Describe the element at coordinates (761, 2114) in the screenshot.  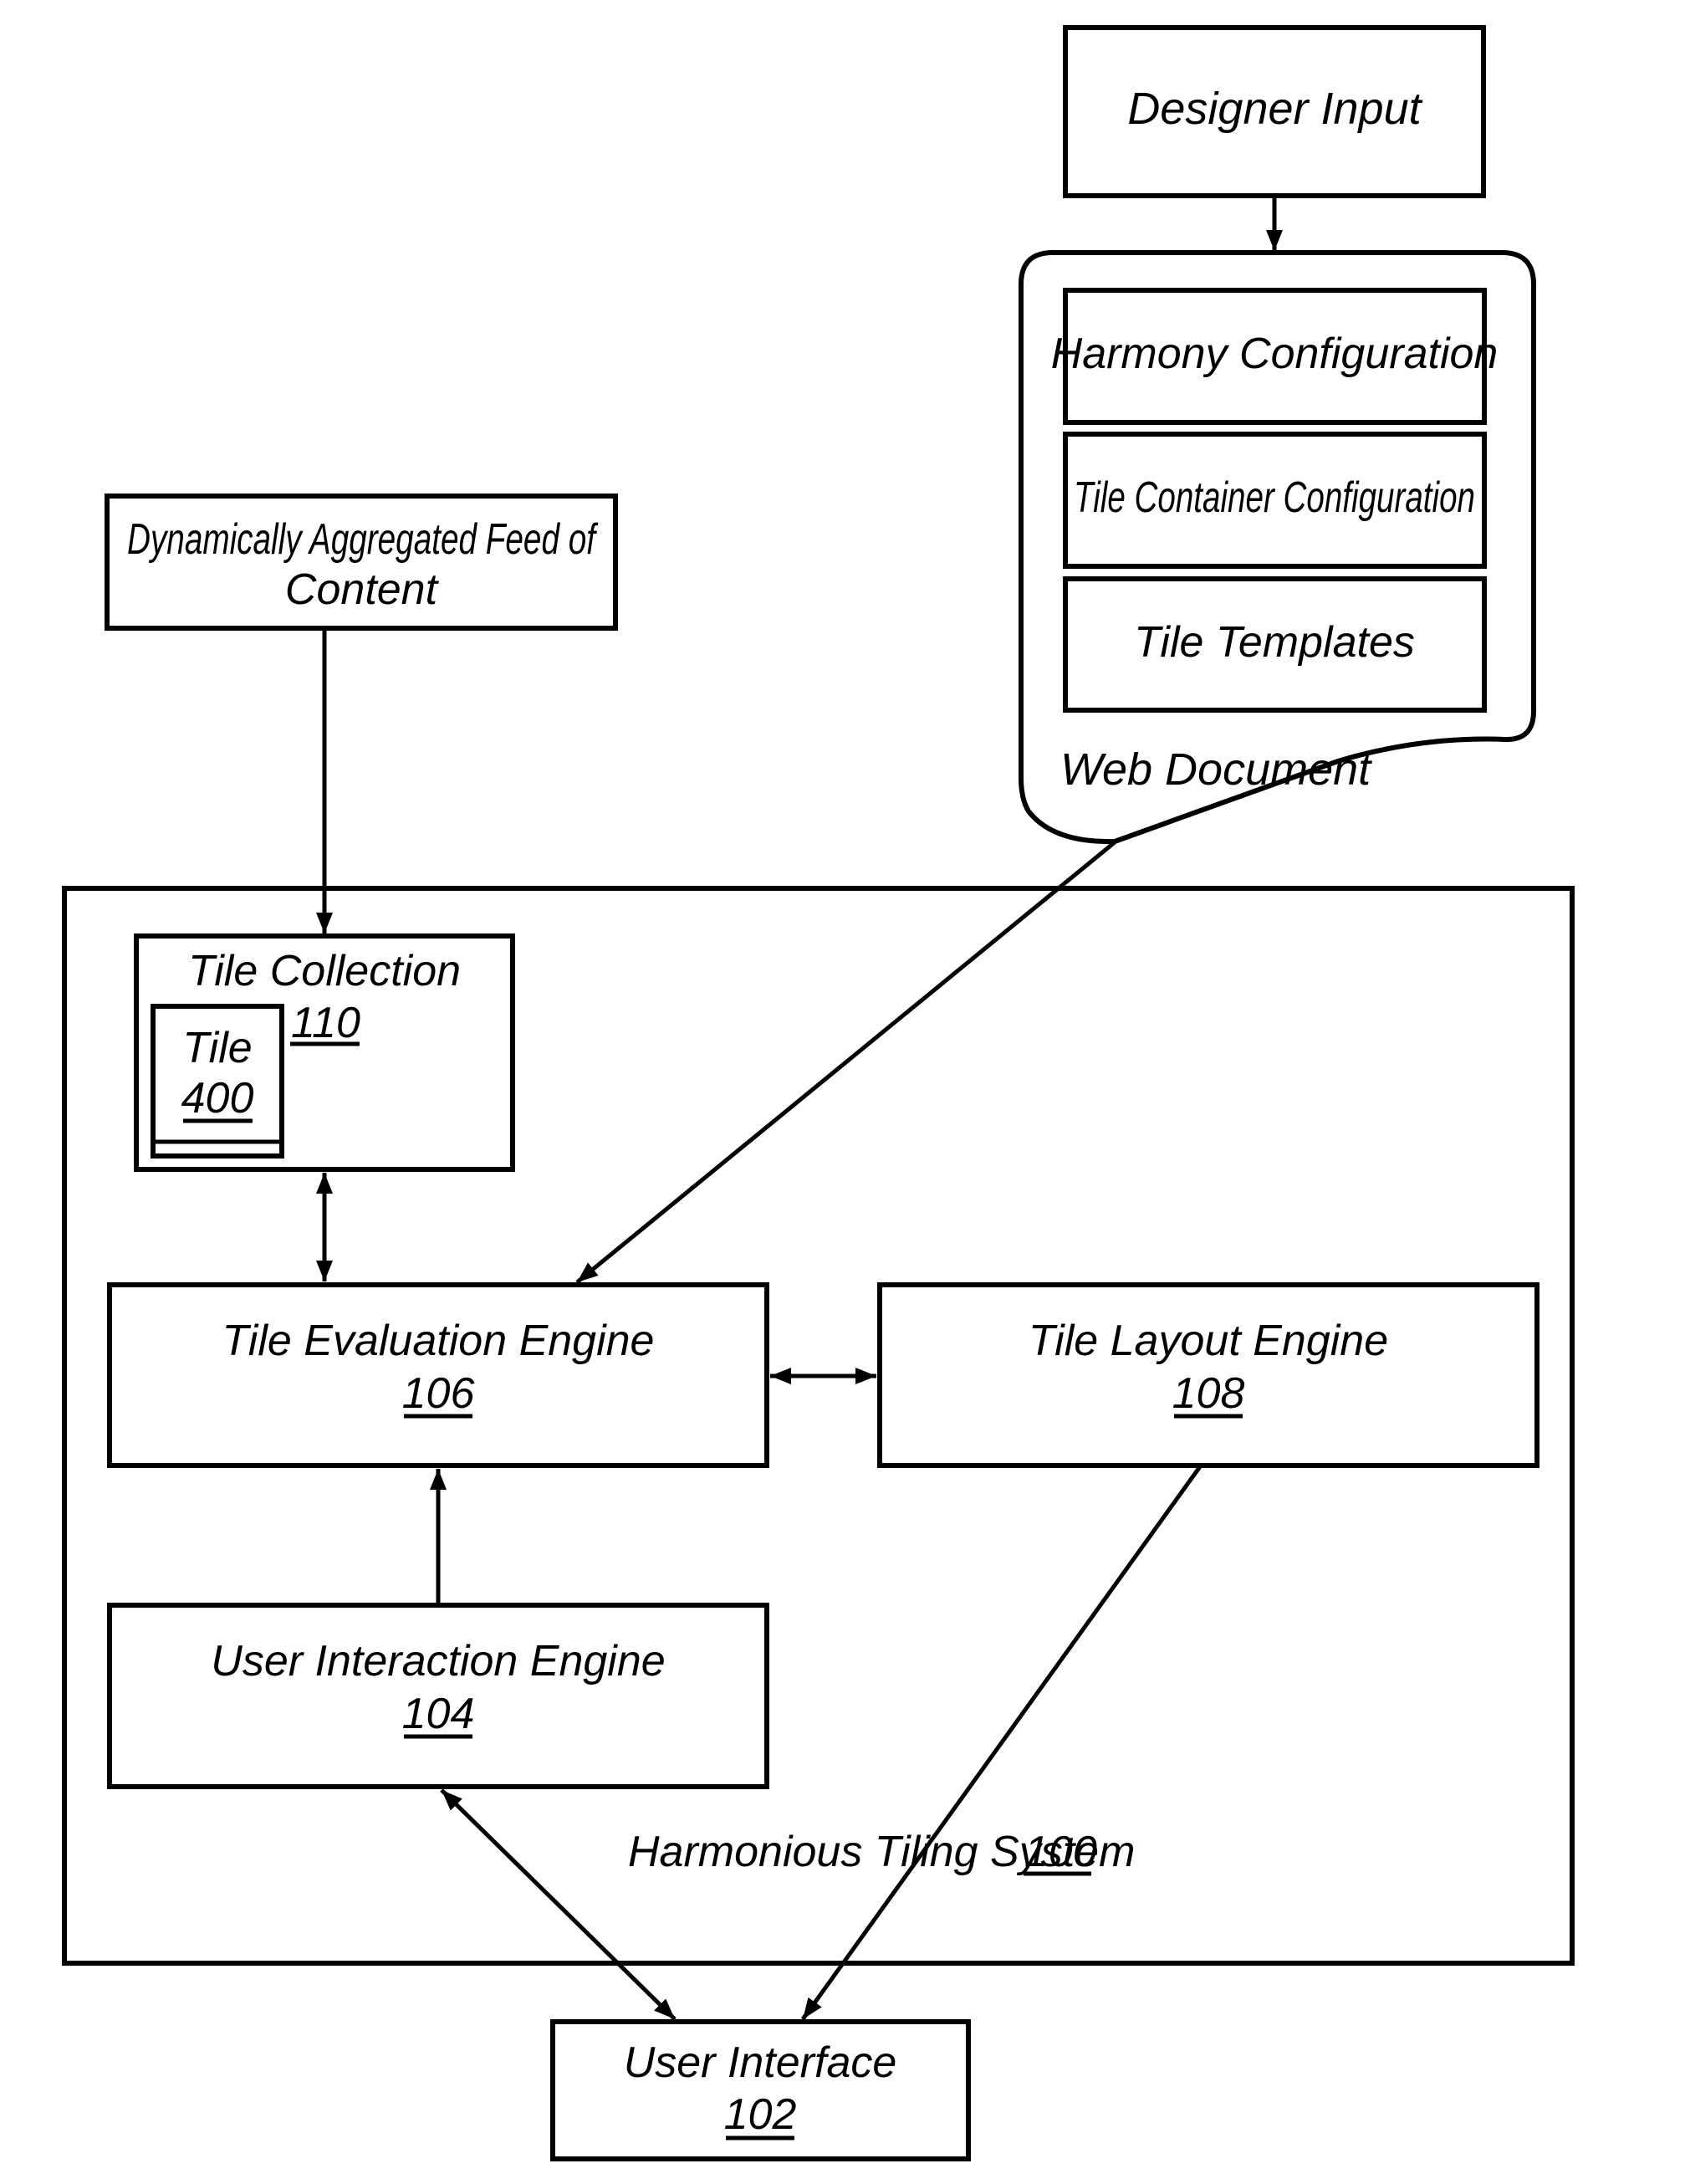
I see `user-interface-ref: 102` at that location.